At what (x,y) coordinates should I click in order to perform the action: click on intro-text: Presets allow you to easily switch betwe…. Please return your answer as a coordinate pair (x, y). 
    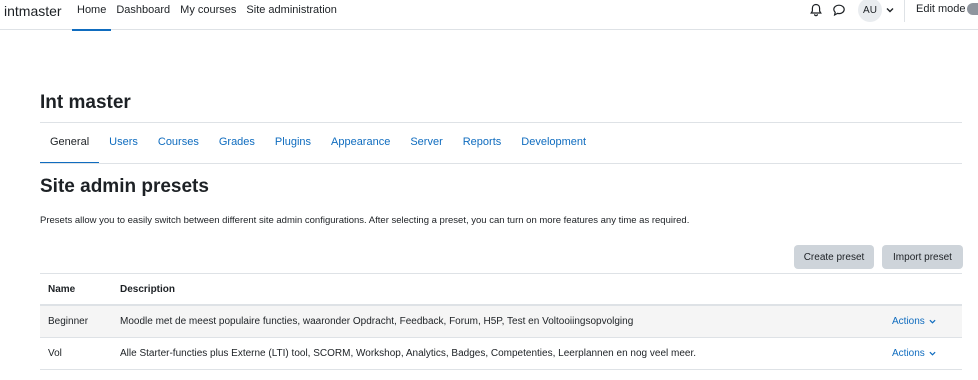
    Looking at the image, I should click on (365, 220).